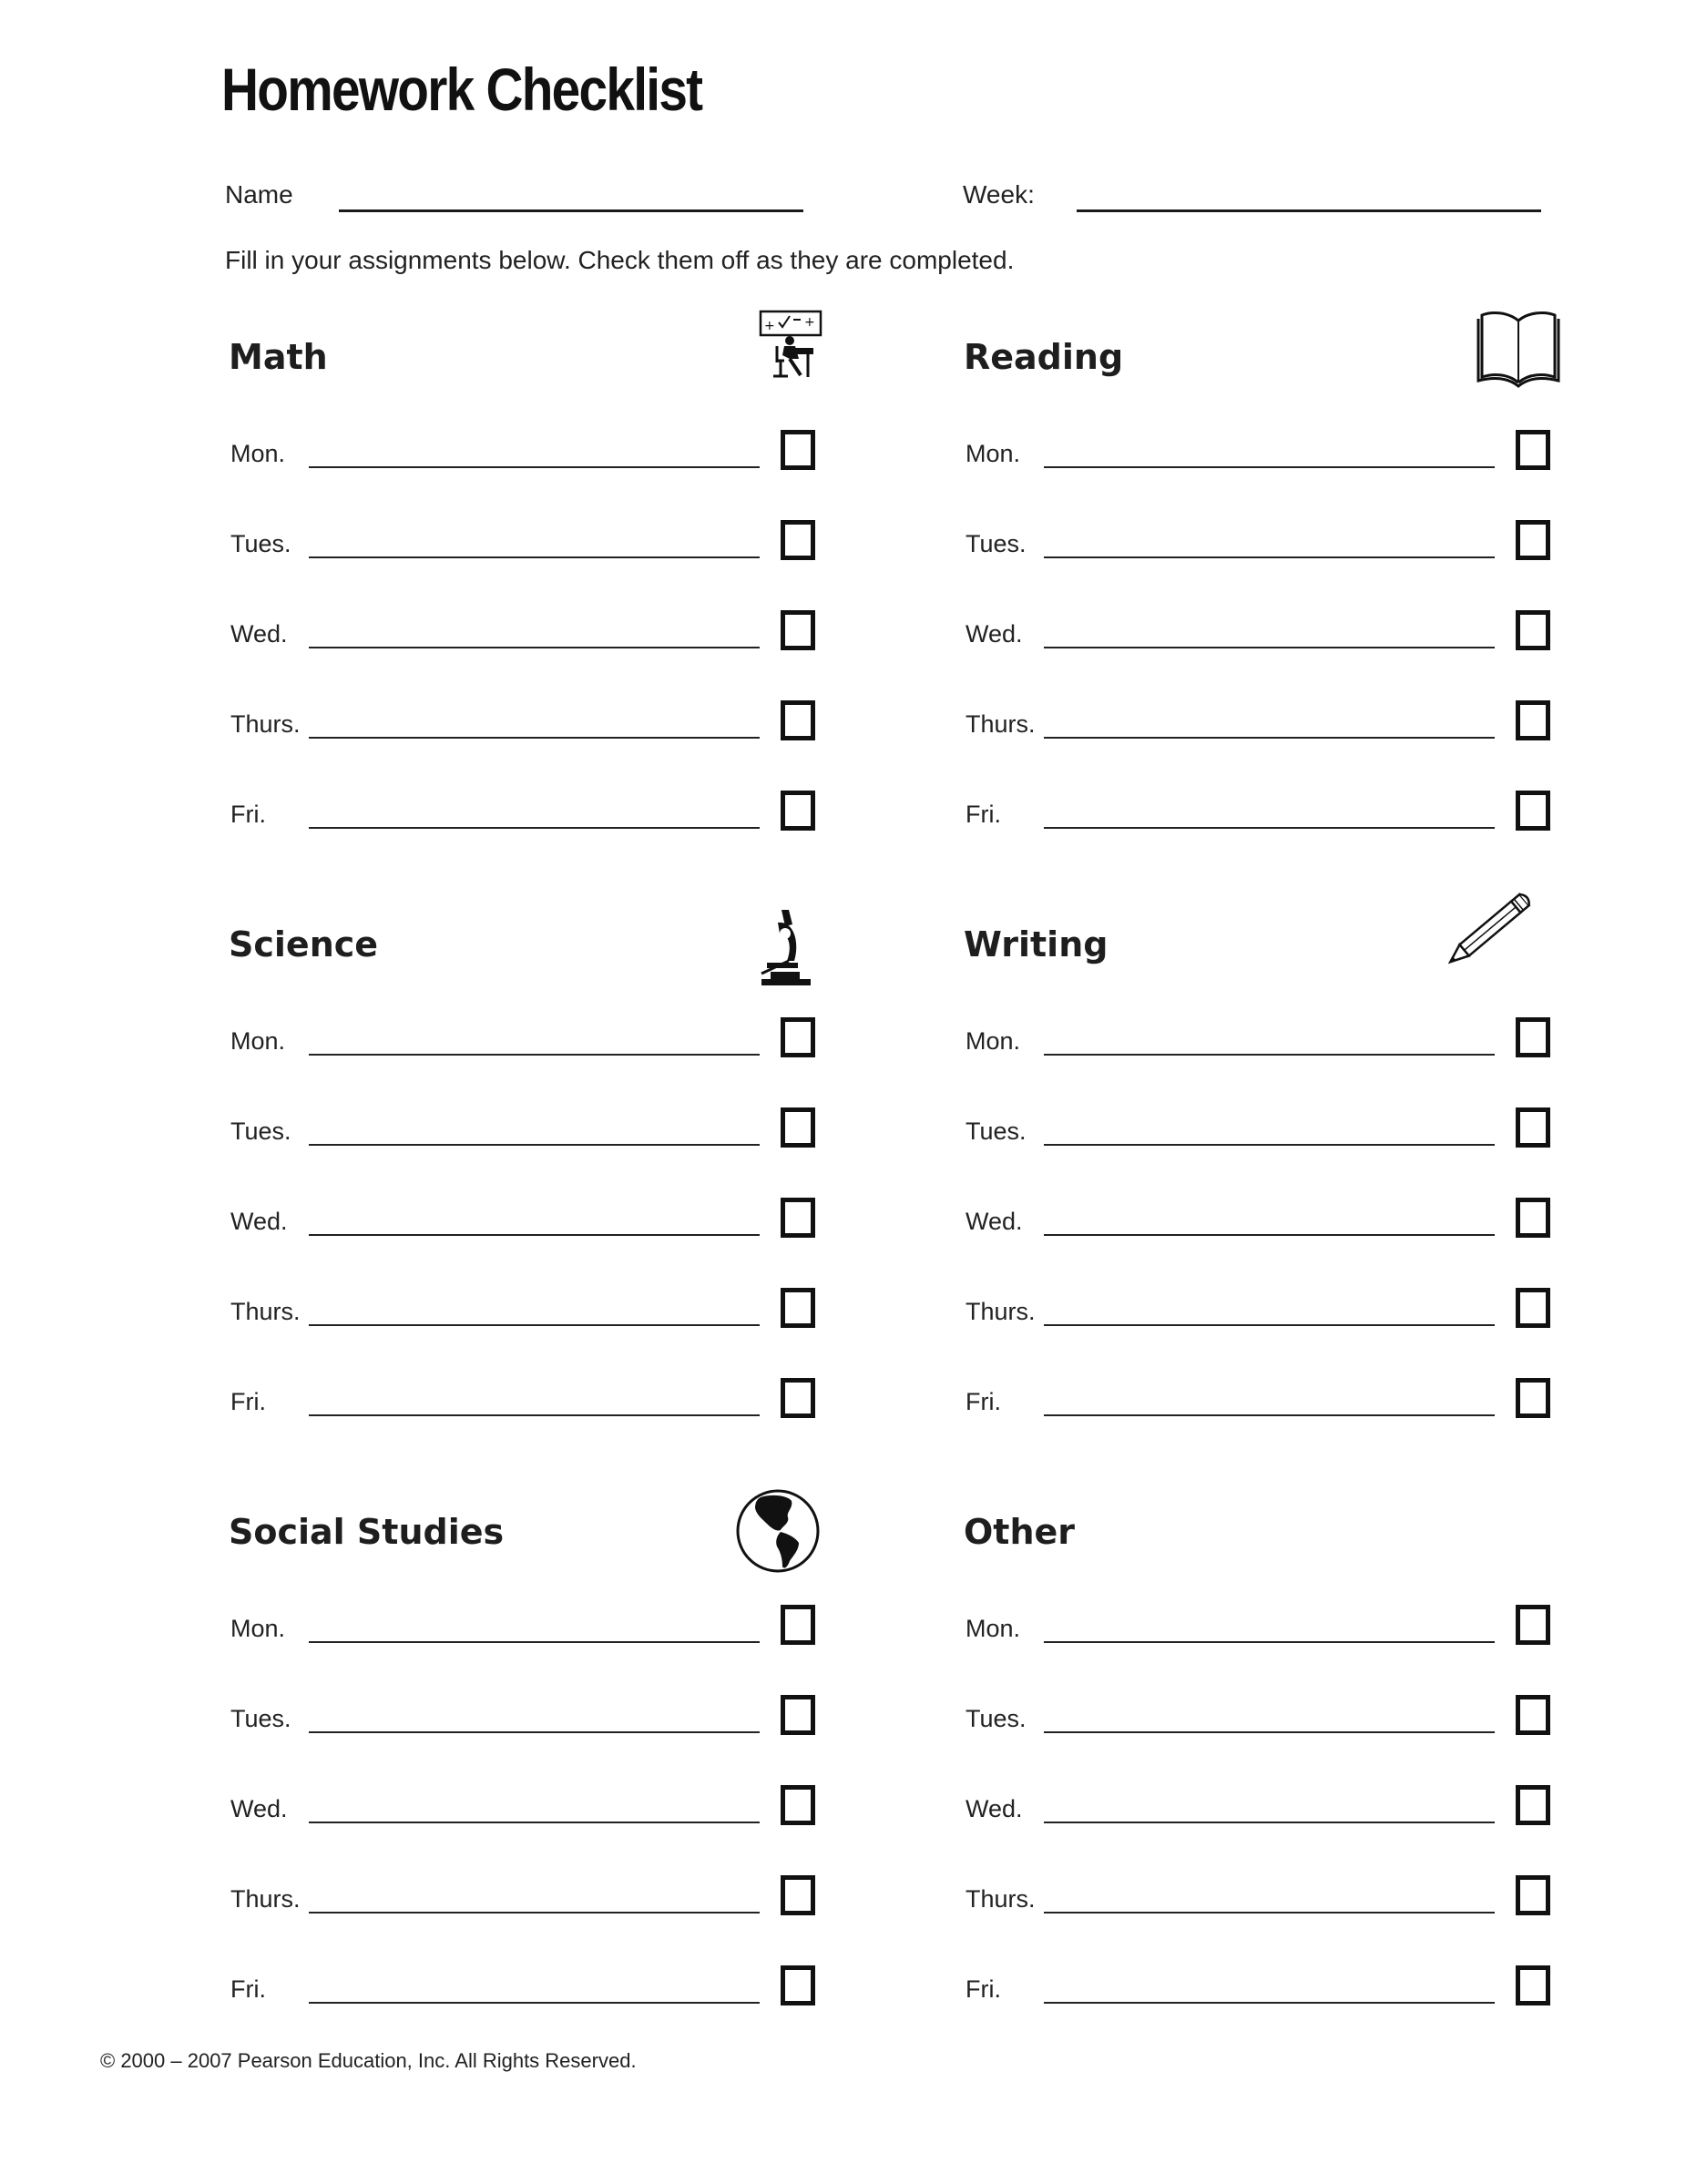  What do you see at coordinates (999, 194) in the screenshot?
I see `week-label: Week:` at bounding box center [999, 194].